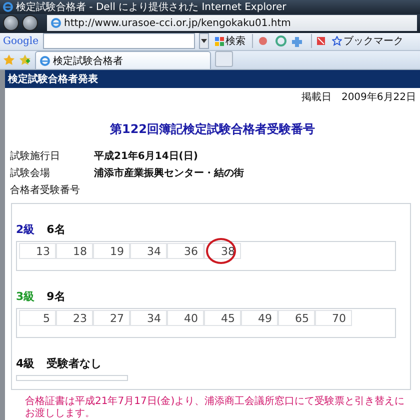 Image resolution: width=420 pixels, height=420 pixels. Describe the element at coordinates (30, 23) in the screenshot. I see `forward-button` at that location.